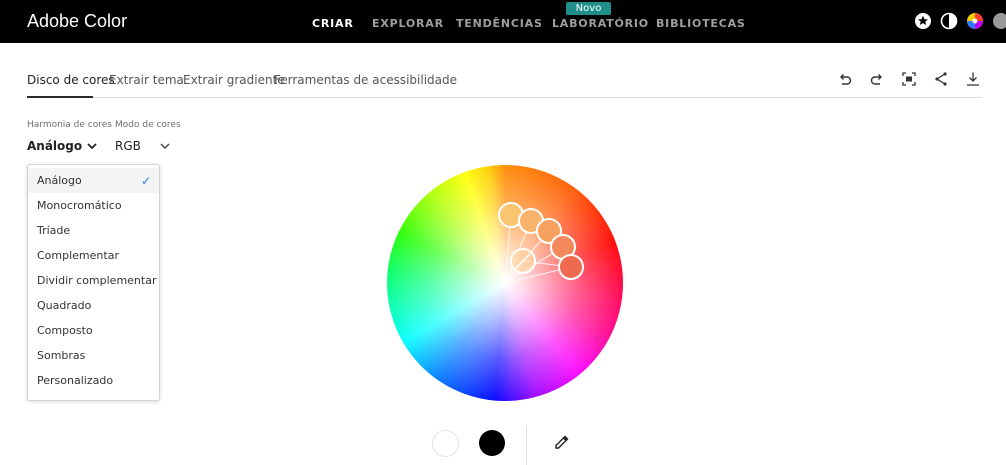 This screenshot has height=465, width=1006. Describe the element at coordinates (600, 23) in the screenshot. I see `nav-laboratorio: LABORATÓRIO` at that location.